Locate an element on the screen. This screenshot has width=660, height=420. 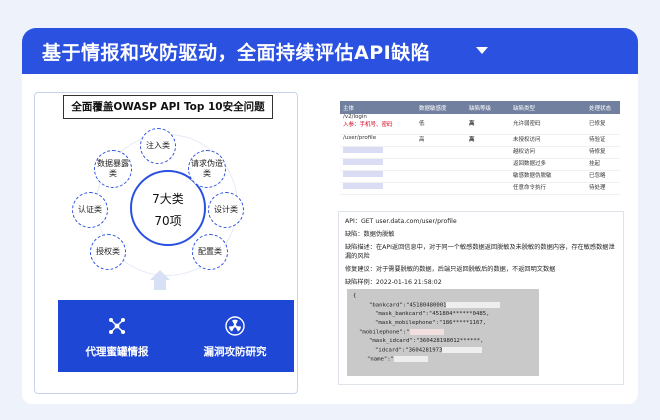
subject-note: 入参：手机号、密码 is located at coordinates (368, 125).